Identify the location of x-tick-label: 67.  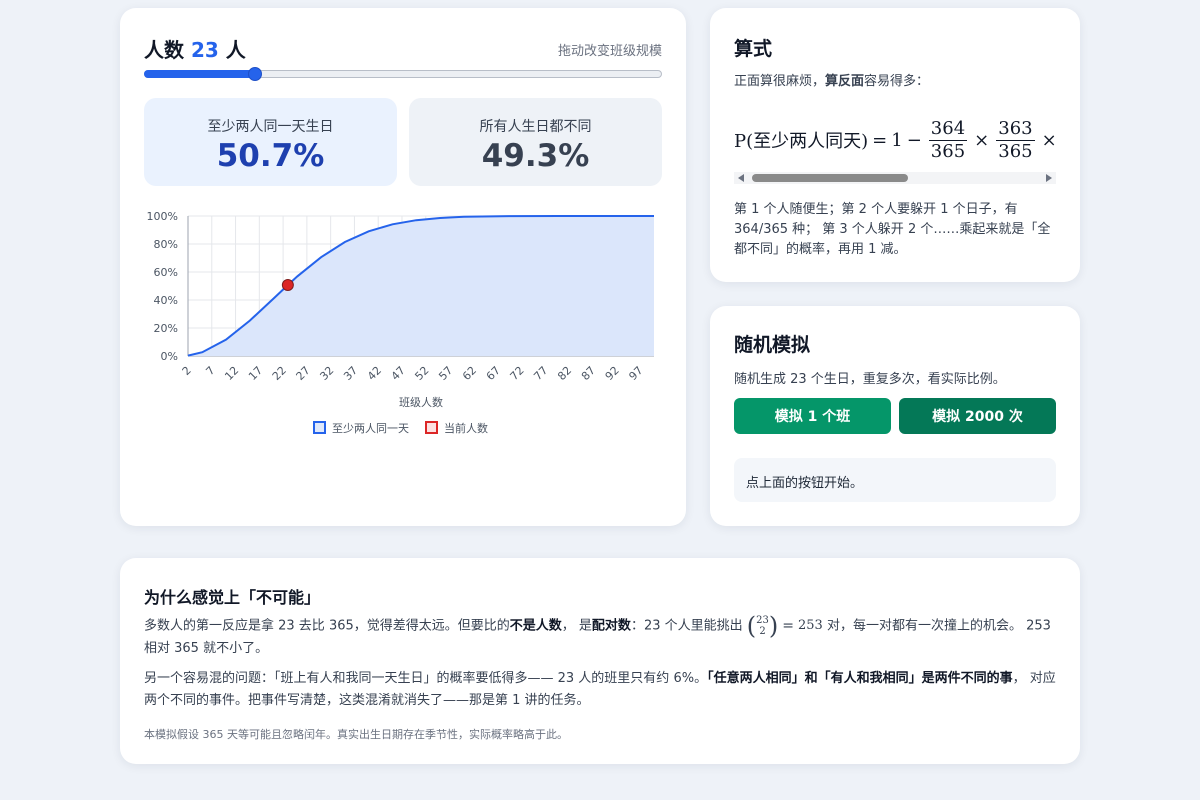
(493, 373).